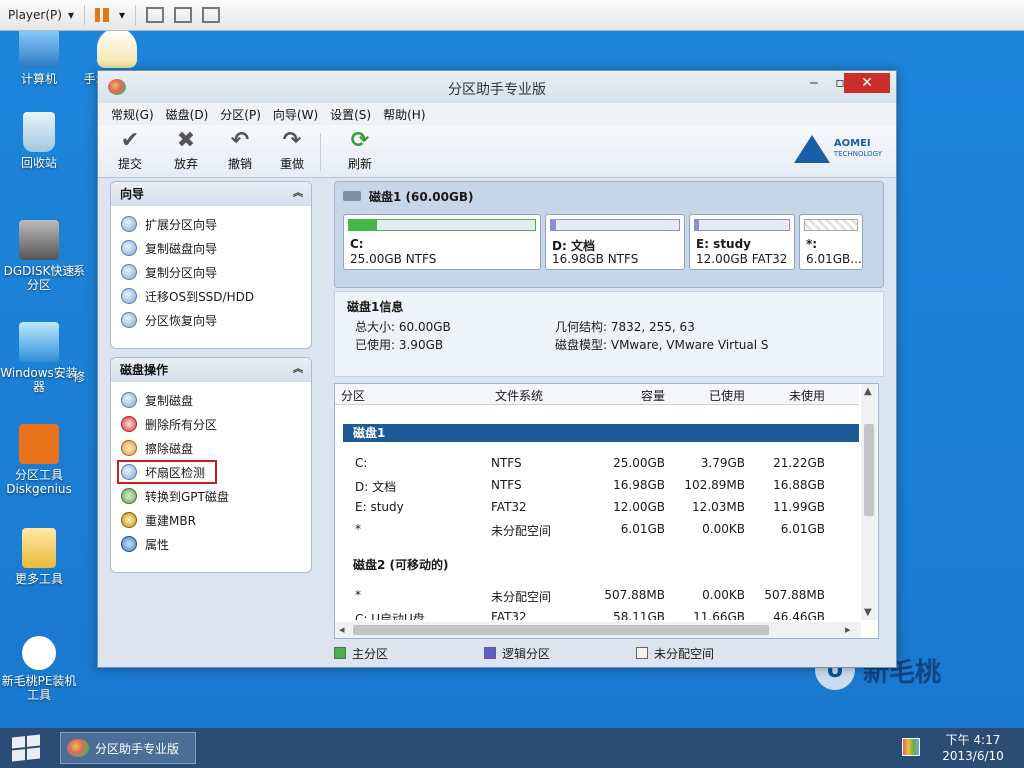 This screenshot has width=1024, height=768. I want to click on close-button: ✕, so click(867, 83).